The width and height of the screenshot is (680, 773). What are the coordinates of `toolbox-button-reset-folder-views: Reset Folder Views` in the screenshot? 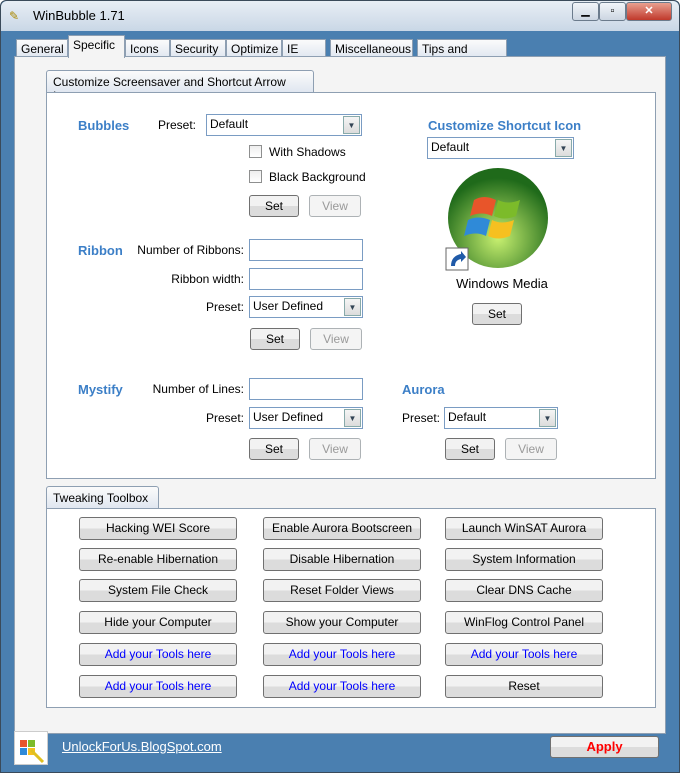 It's located at (342, 590).